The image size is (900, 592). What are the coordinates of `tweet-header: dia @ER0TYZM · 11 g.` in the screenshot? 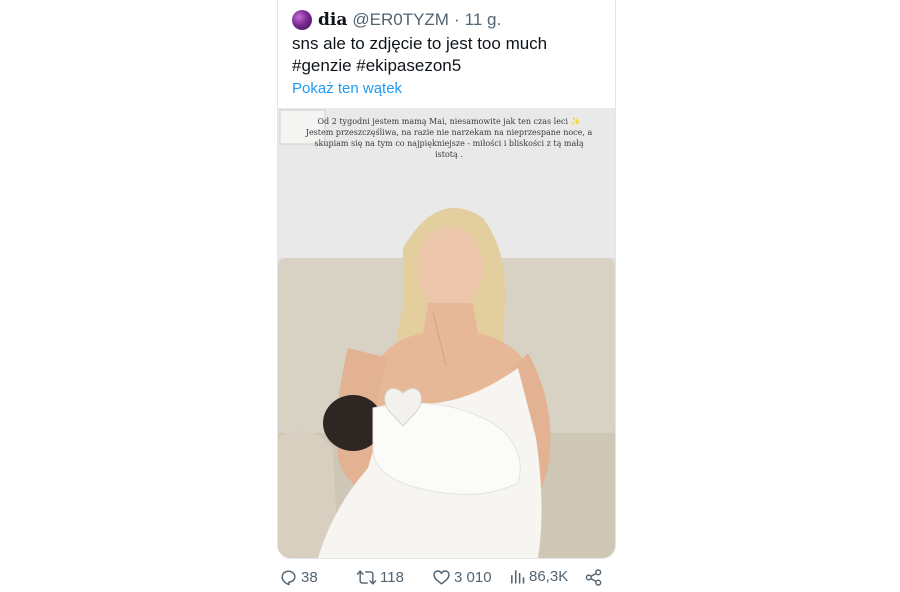 It's located at (396, 20).